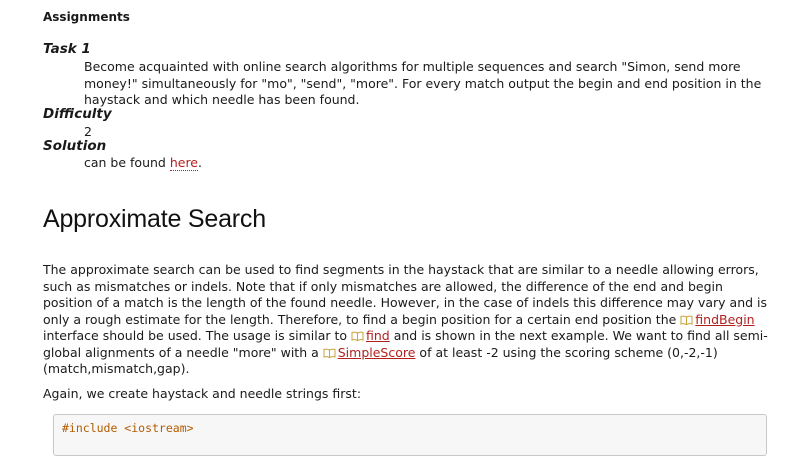  What do you see at coordinates (127, 162) in the screenshot?
I see `solution-prefix: can be found` at bounding box center [127, 162].